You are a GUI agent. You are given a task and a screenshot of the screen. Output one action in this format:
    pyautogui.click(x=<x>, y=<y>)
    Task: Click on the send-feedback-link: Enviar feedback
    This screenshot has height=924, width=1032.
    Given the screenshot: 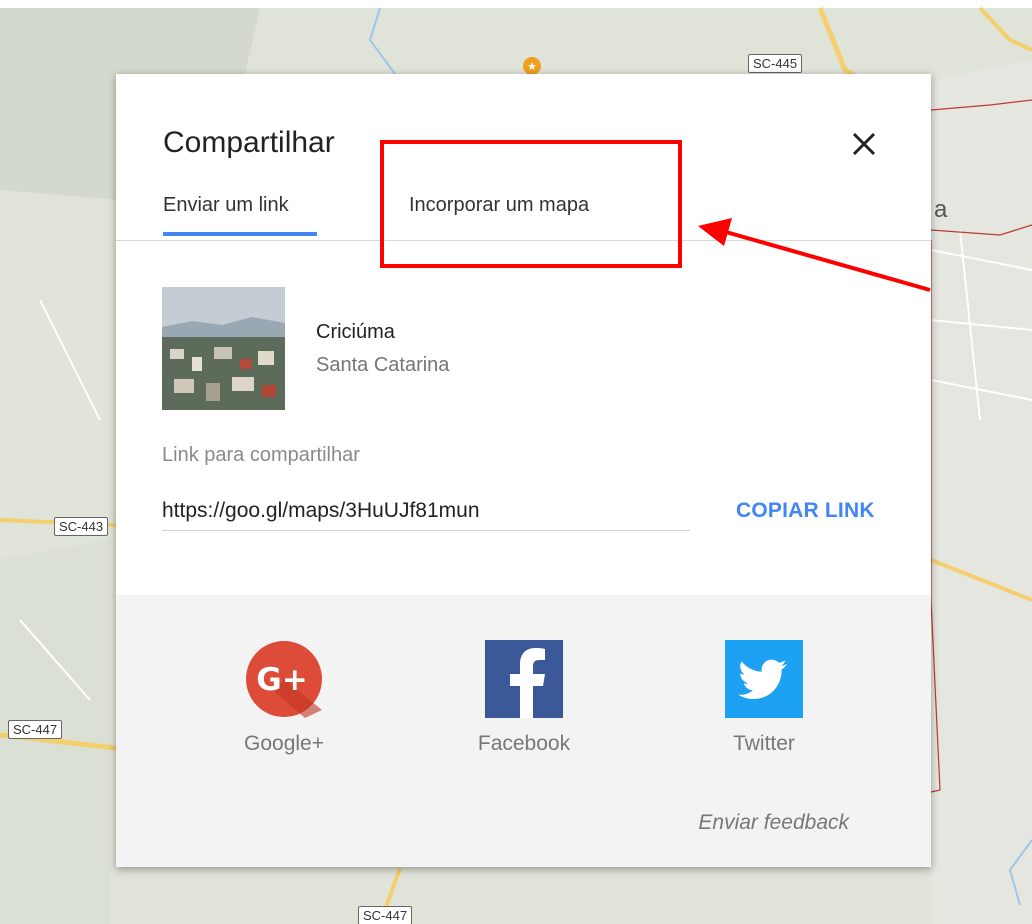 What is the action you would take?
    pyautogui.click(x=773, y=823)
    